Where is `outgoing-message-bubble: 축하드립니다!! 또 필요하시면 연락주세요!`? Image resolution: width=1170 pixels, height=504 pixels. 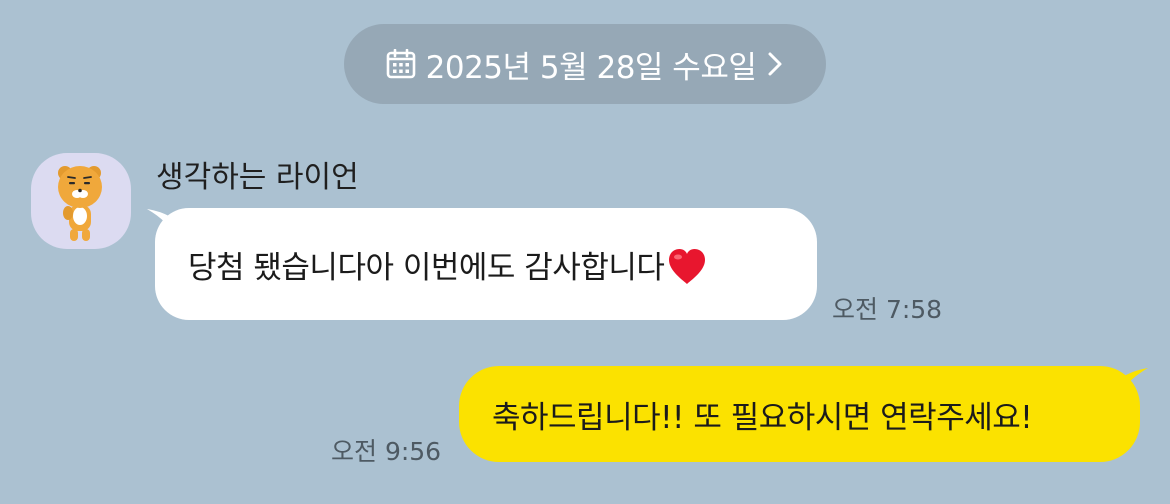 outgoing-message-bubble: 축하드립니다!! 또 필요하시면 연락주세요! is located at coordinates (799, 414).